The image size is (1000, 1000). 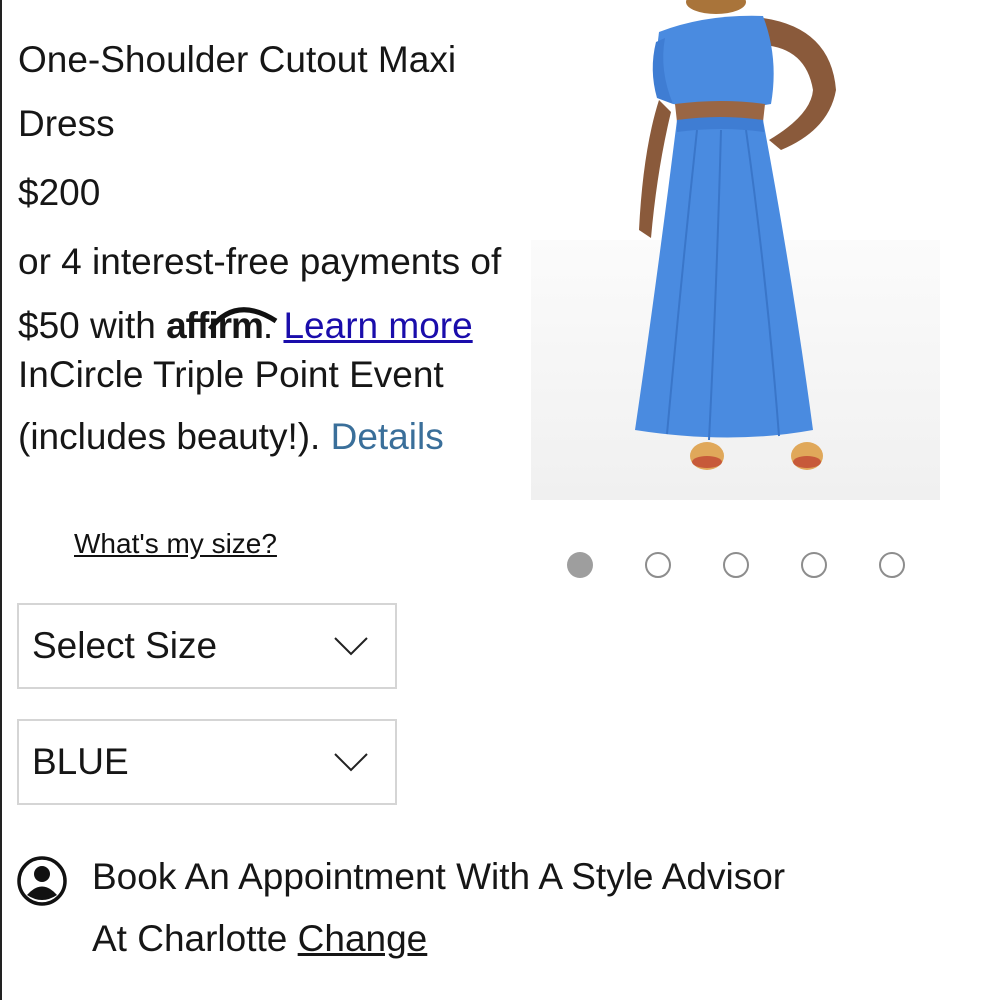 I want to click on affirm-logo: affirm, so click(x=222, y=325).